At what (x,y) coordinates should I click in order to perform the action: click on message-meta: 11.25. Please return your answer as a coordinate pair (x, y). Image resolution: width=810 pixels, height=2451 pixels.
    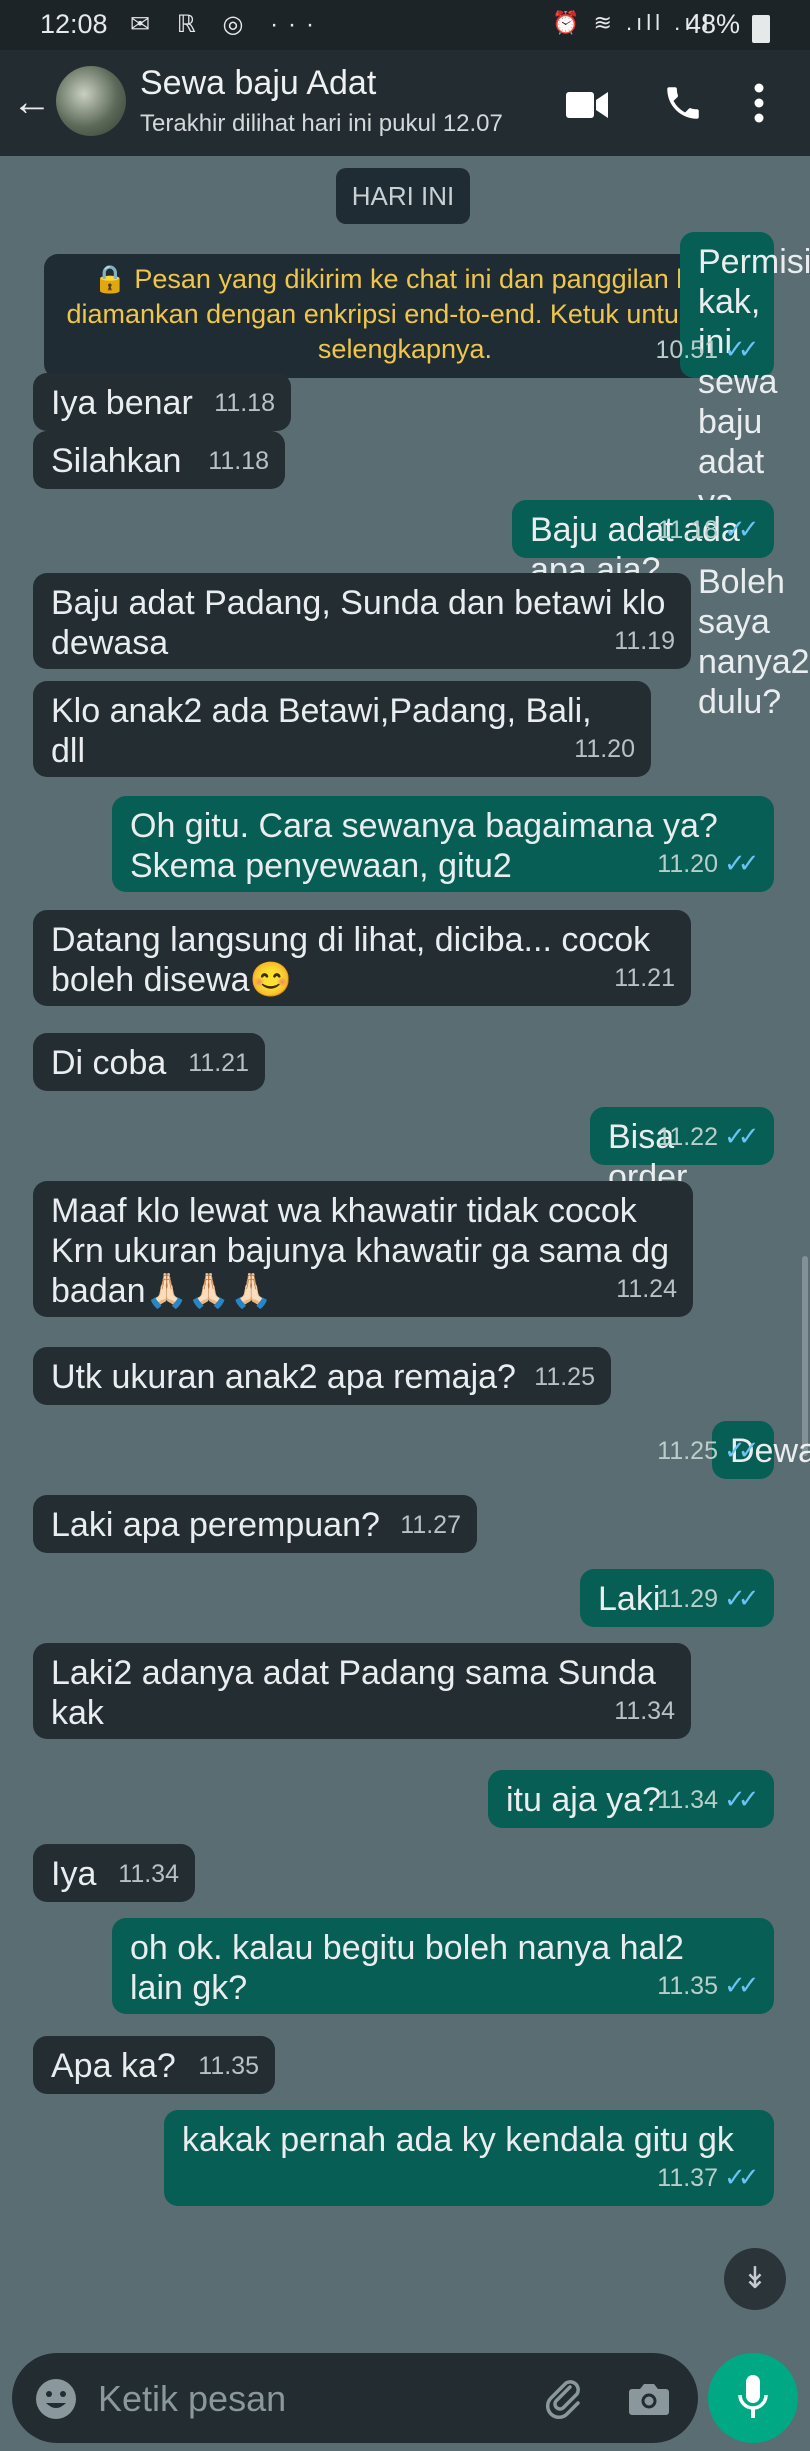
    Looking at the image, I should click on (564, 1377).